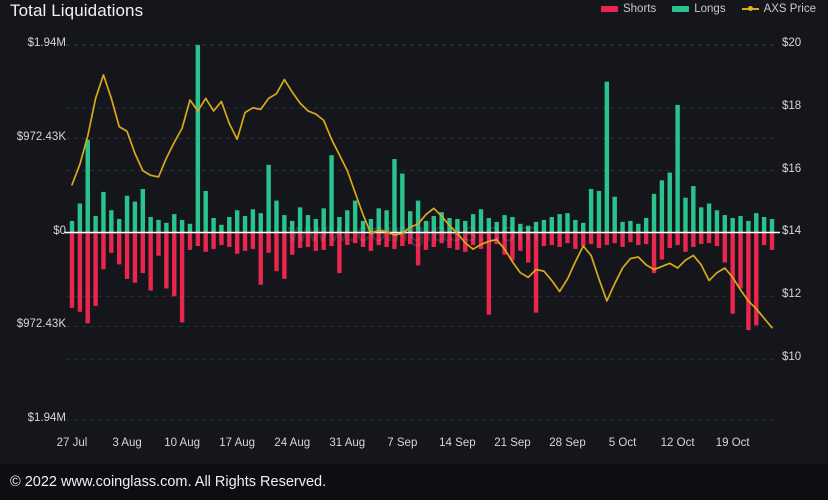 This screenshot has width=828, height=500. What do you see at coordinates (72, 443) in the screenshot?
I see `x-axis-tick-label: 27 Jul` at bounding box center [72, 443].